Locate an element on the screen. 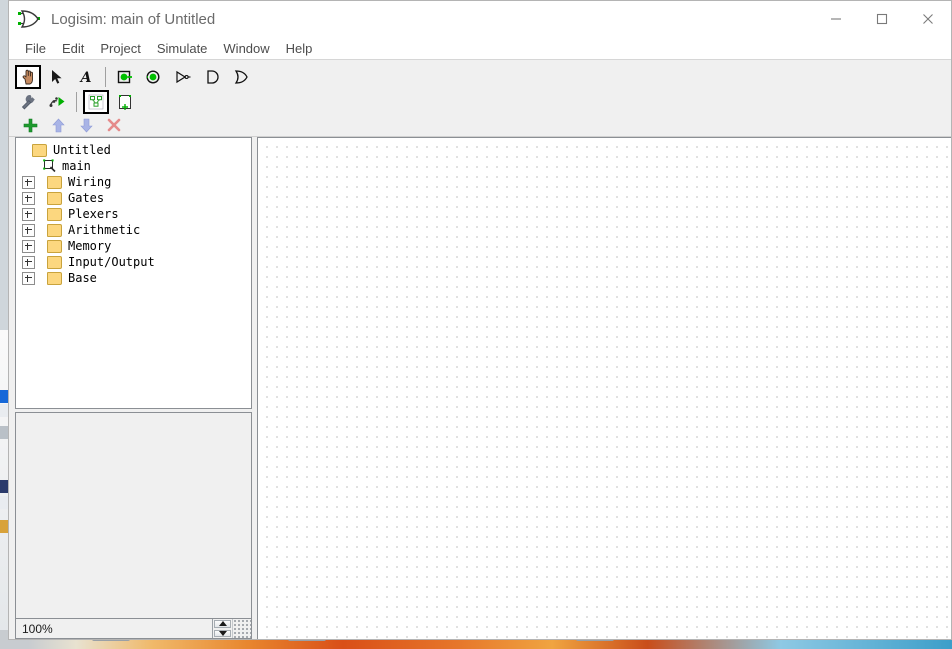  hand-icon is located at coordinates (27, 76).